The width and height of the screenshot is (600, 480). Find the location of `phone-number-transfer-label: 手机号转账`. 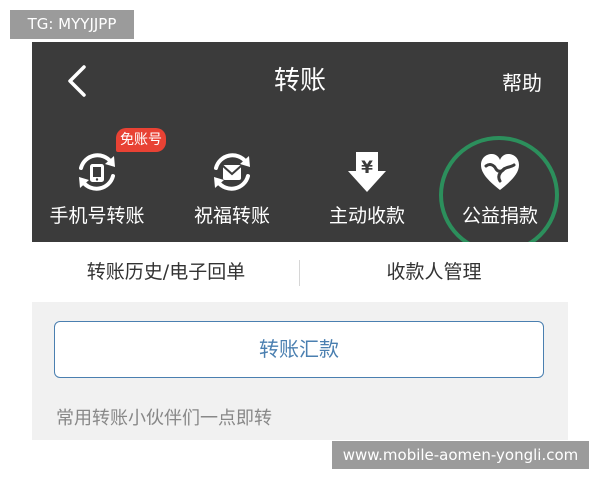

phone-number-transfer-label: 手机号转账 is located at coordinates (97, 216).